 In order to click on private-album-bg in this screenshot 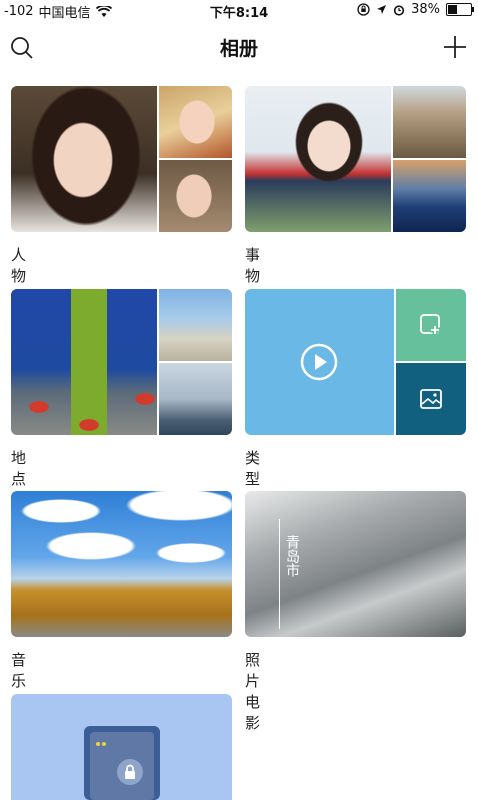, I will do `click(121, 747)`.